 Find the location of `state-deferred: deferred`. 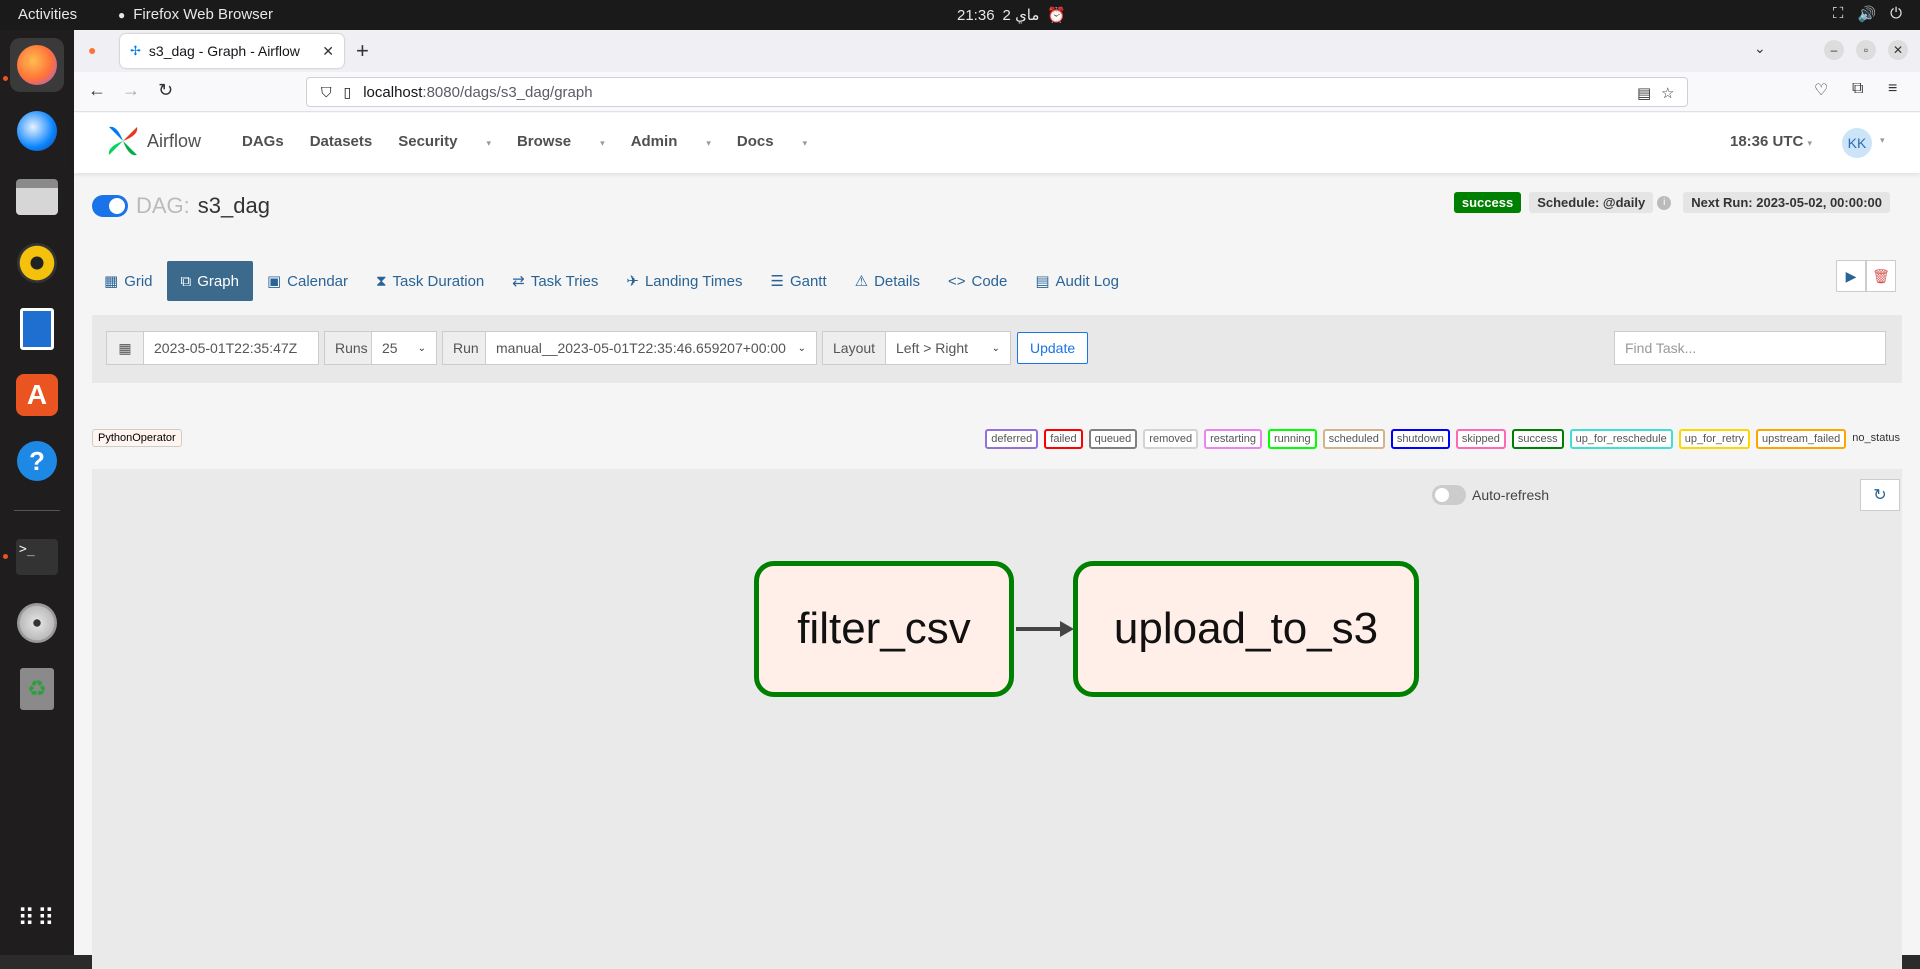

state-deferred: deferred is located at coordinates (1012, 439).